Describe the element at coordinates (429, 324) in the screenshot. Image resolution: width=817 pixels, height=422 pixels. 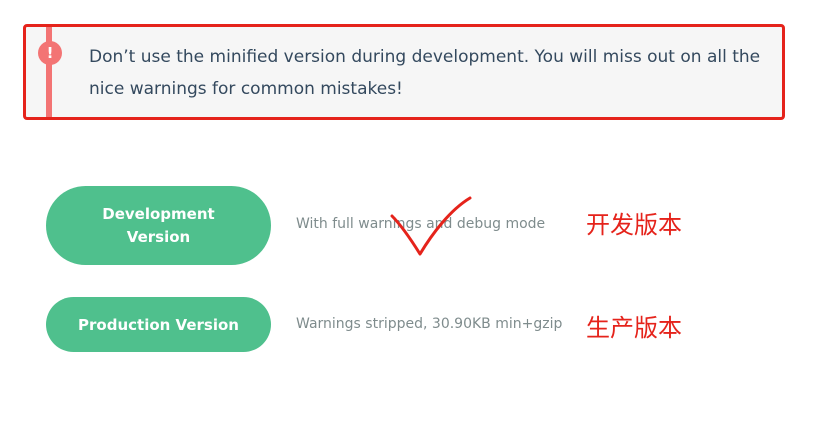
I see `production-version-description: Warnings stripped, 30.90KB min+gzip` at that location.